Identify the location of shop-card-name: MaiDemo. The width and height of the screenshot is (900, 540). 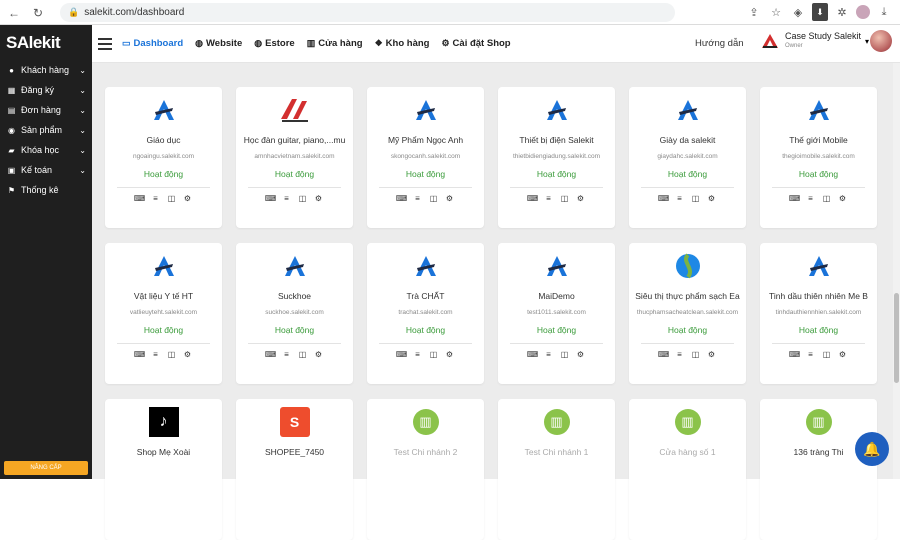
(556, 296).